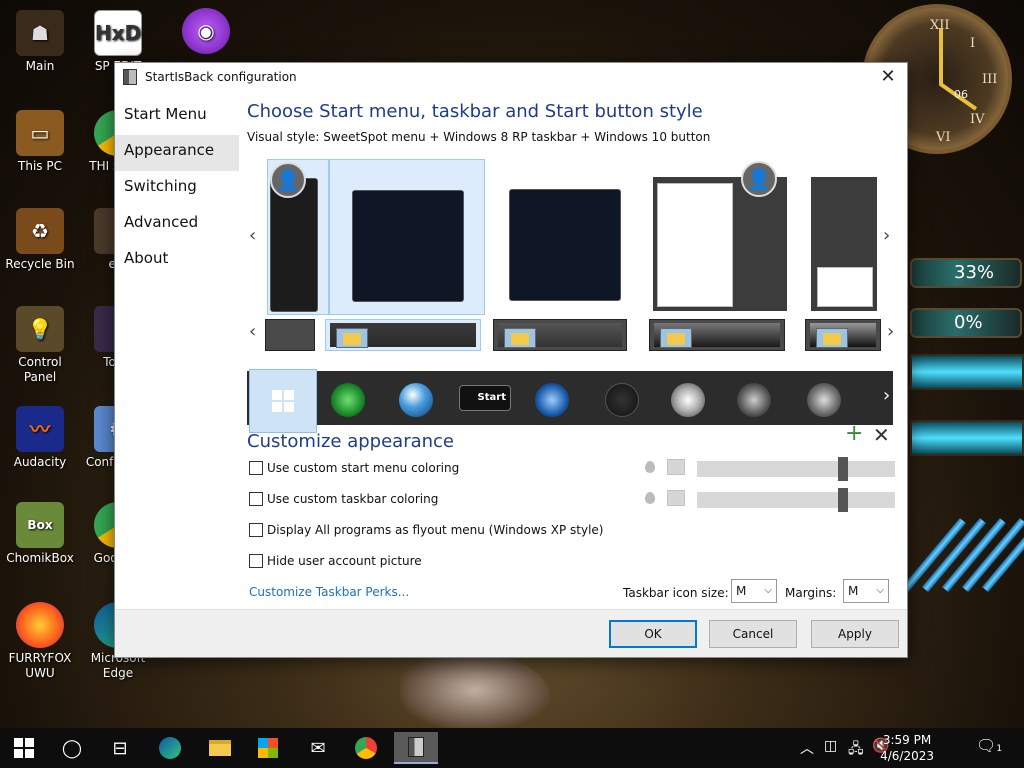  Describe the element at coordinates (811, 593) in the screenshot. I see `margins-label: Margins:` at that location.